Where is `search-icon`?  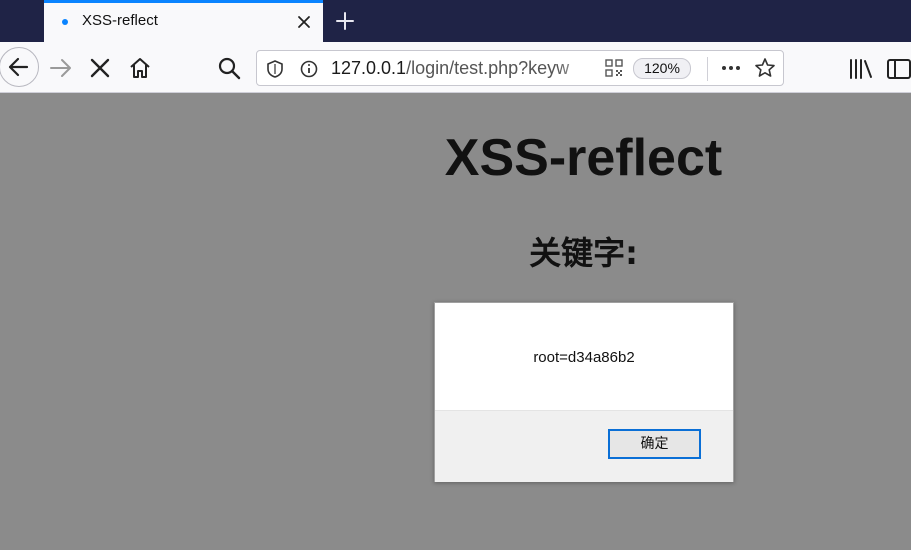
search-icon is located at coordinates (229, 68).